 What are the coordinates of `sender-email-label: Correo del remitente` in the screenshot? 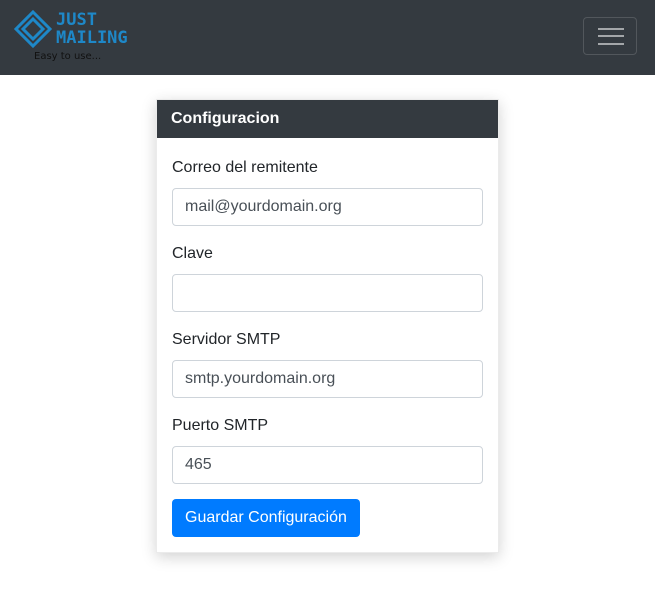 It's located at (245, 167).